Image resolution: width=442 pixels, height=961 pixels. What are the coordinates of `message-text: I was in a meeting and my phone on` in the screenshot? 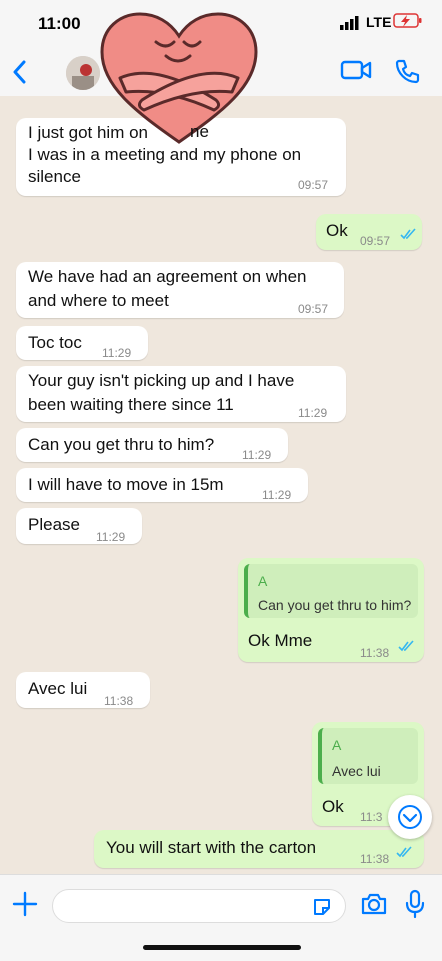 It's located at (165, 154).